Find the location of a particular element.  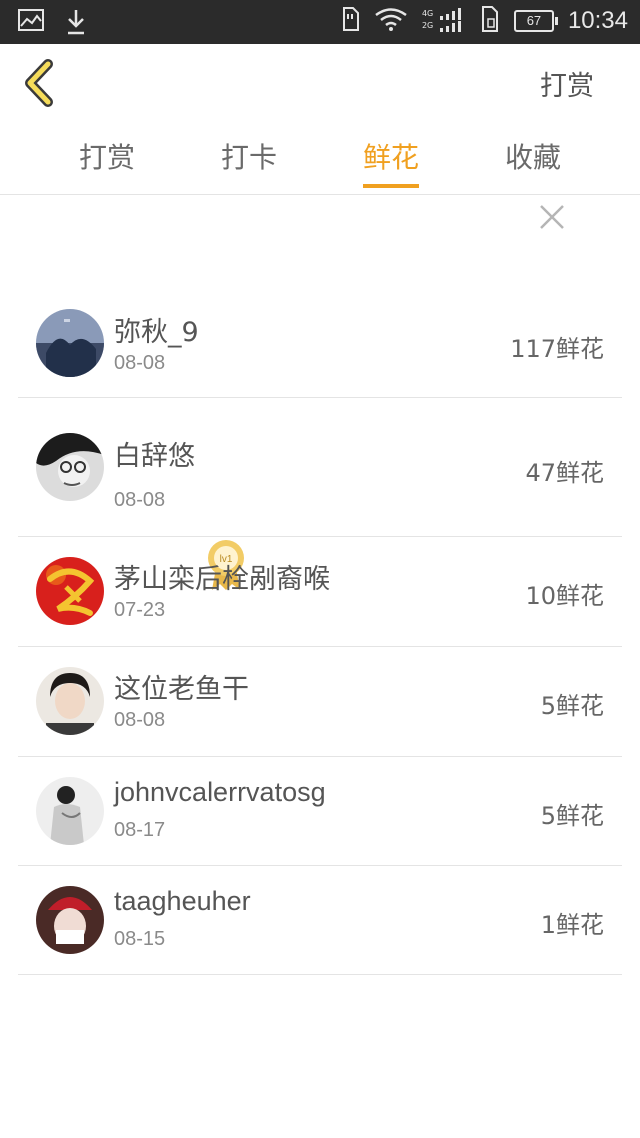

list-item: taagheuher 08-15 1鲜花 is located at coordinates (320, 920).